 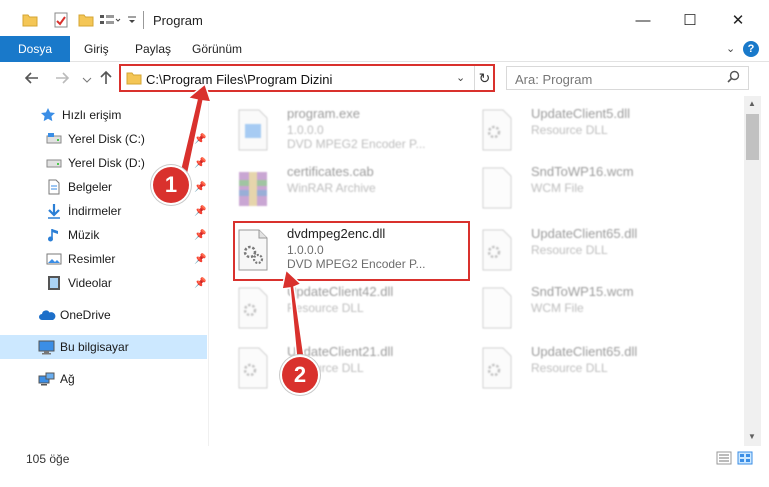 I want to click on computer-icon, so click(x=46, y=347).